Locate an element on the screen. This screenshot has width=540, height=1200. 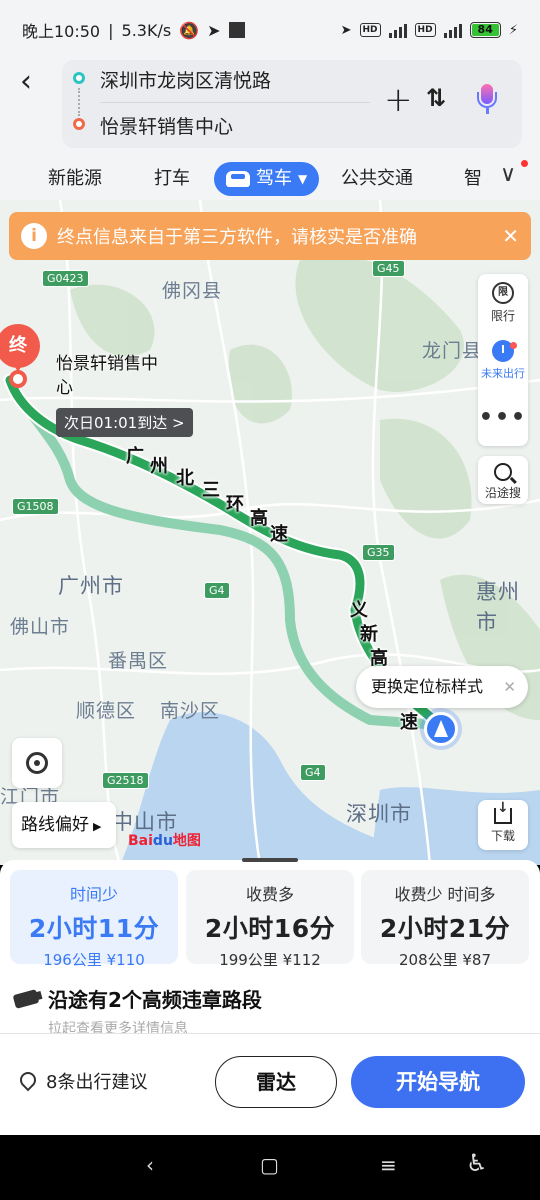
status-time: 晚上10:50 is located at coordinates (61, 31).